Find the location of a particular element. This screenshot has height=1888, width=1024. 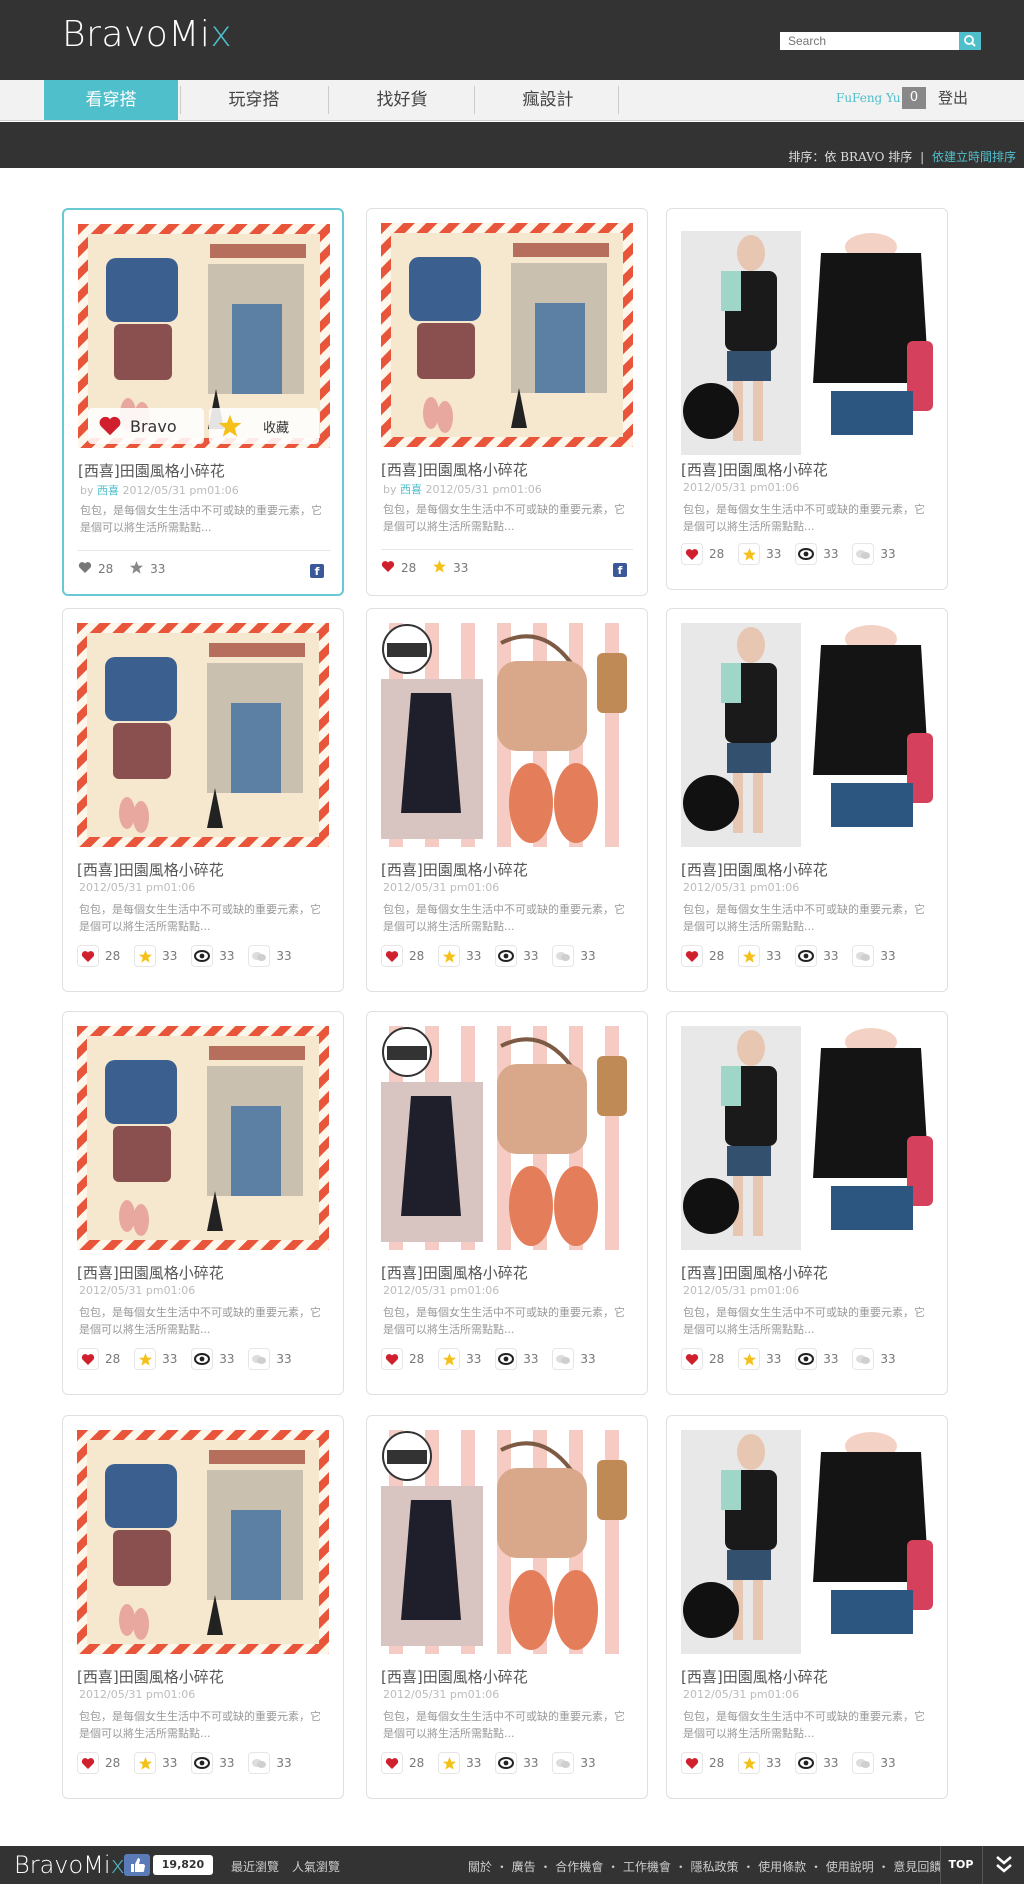

logout-link: 登出 is located at coordinates (953, 97).